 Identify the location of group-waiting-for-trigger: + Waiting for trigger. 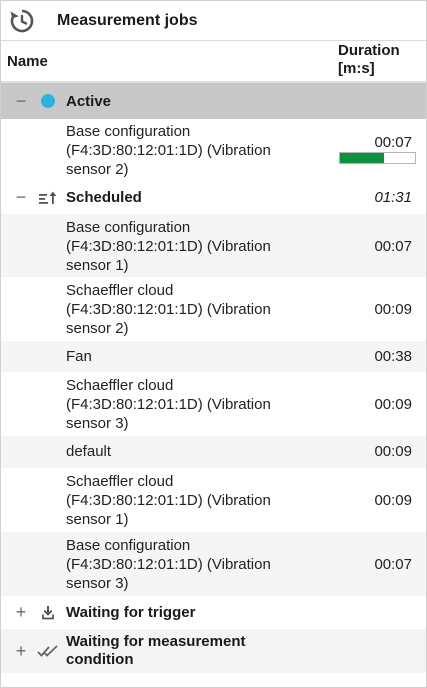
(213, 612).